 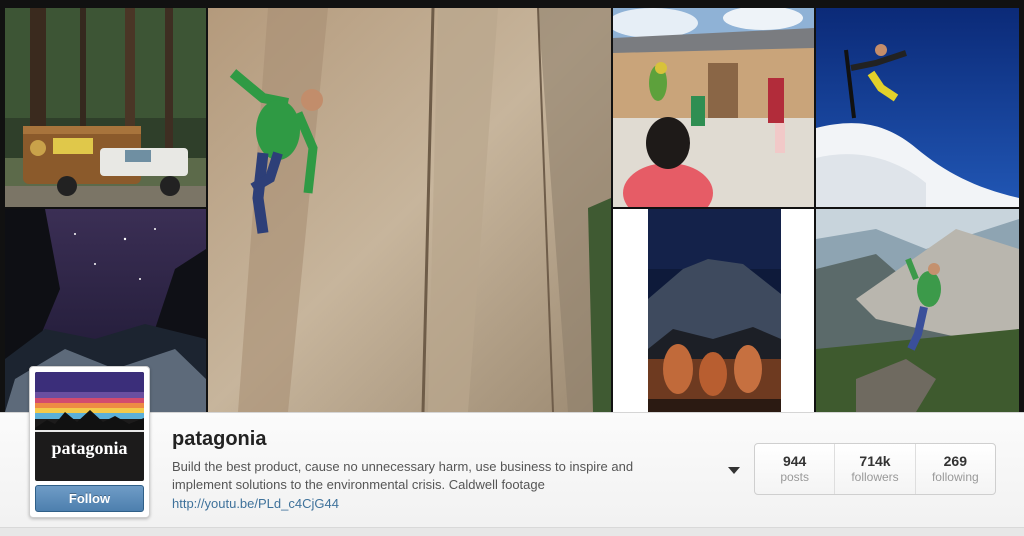 I want to click on profile-website-link: http://youtu.be/PLd_c4CjG44, so click(x=255, y=503).